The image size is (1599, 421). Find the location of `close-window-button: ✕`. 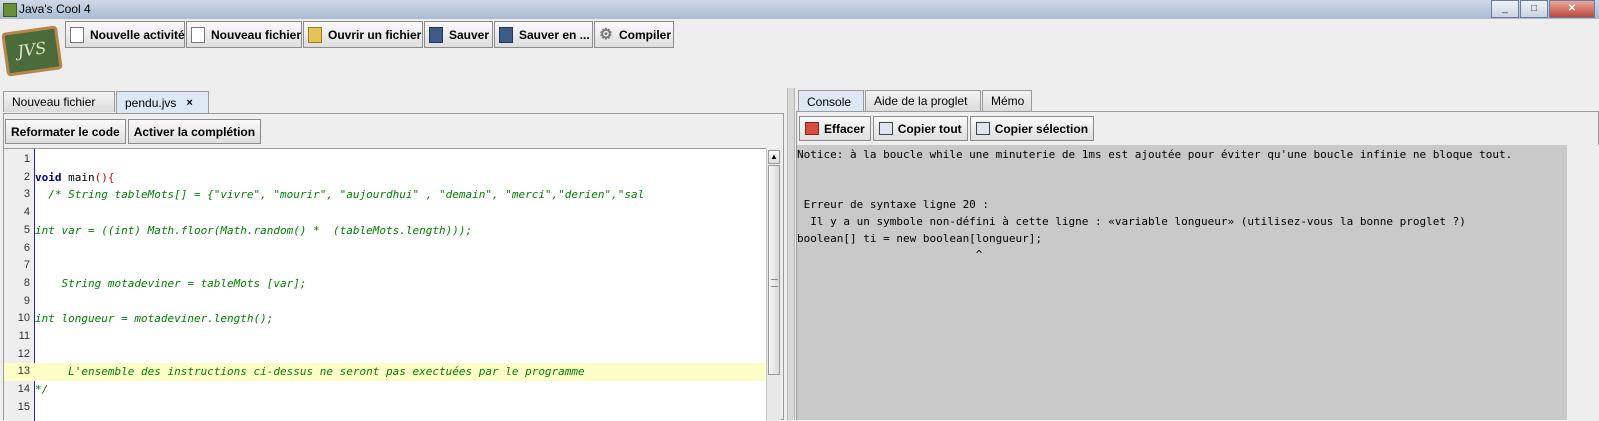

close-window-button: ✕ is located at coordinates (1572, 9).